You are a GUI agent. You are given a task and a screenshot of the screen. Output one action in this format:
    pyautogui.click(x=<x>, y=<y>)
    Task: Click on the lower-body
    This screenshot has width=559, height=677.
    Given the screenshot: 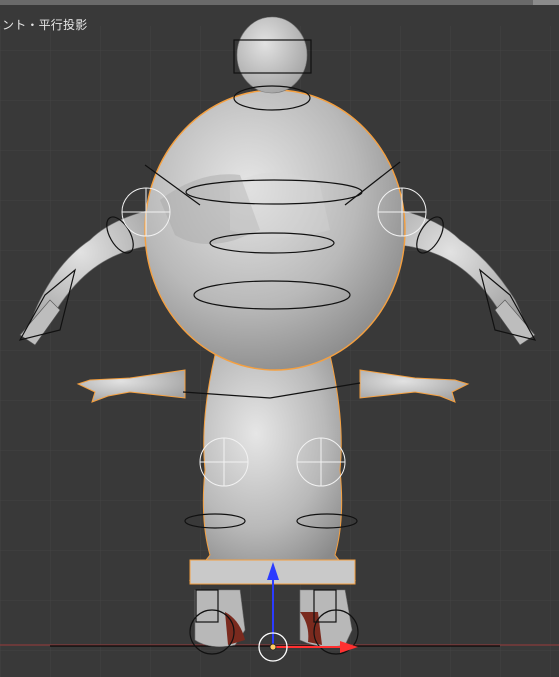 What is the action you would take?
    pyautogui.click(x=272, y=467)
    